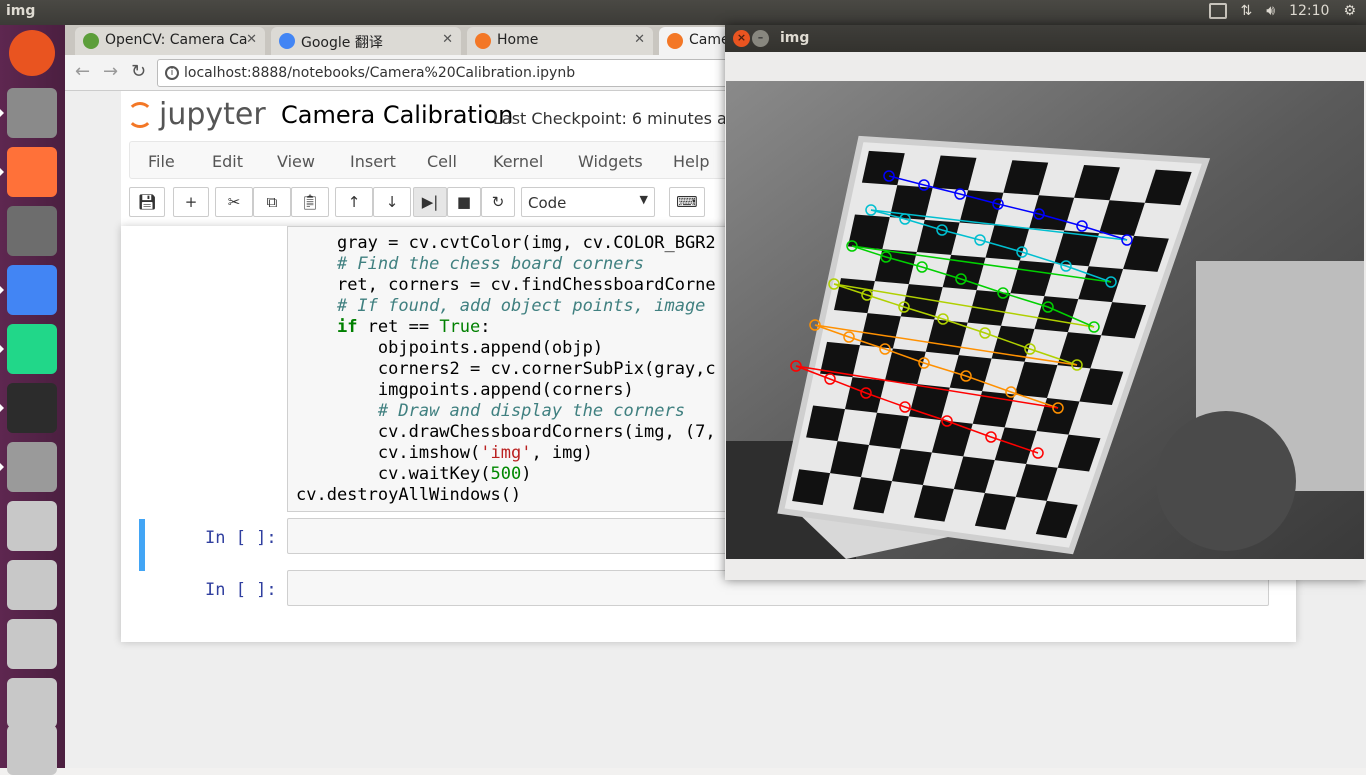 This screenshot has width=1366, height=775. What do you see at coordinates (354, 202) in the screenshot?
I see `move-up-icon: ↑` at bounding box center [354, 202].